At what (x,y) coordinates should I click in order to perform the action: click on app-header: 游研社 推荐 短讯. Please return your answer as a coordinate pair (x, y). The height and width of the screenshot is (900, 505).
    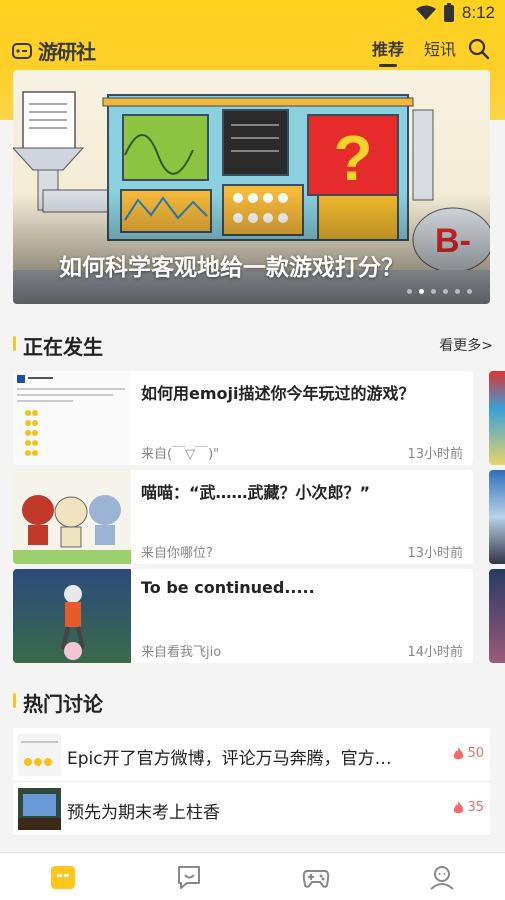
    Looking at the image, I should click on (252, 49).